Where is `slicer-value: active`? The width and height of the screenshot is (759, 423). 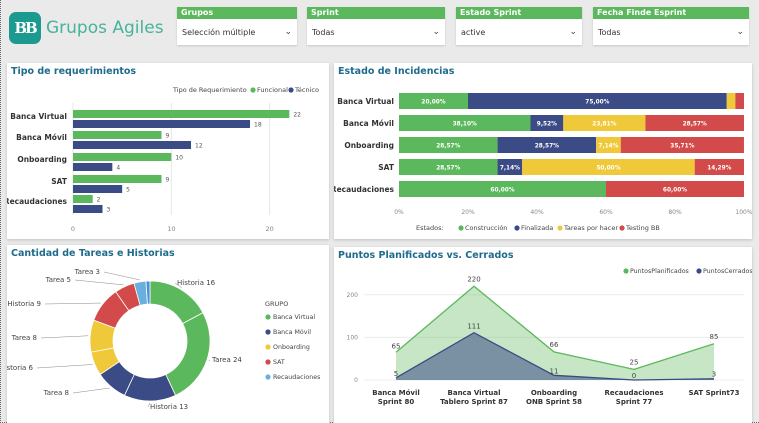
slicer-value: active is located at coordinates (473, 32).